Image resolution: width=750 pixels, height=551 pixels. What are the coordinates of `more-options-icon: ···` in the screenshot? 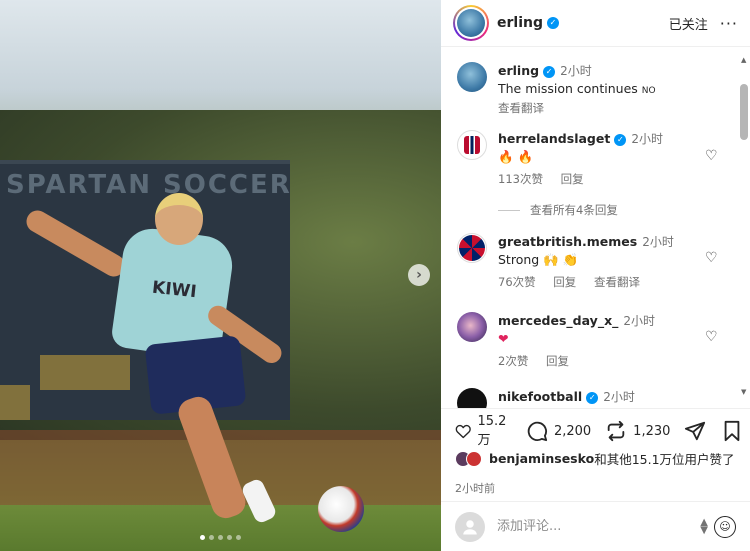 It's located at (729, 23).